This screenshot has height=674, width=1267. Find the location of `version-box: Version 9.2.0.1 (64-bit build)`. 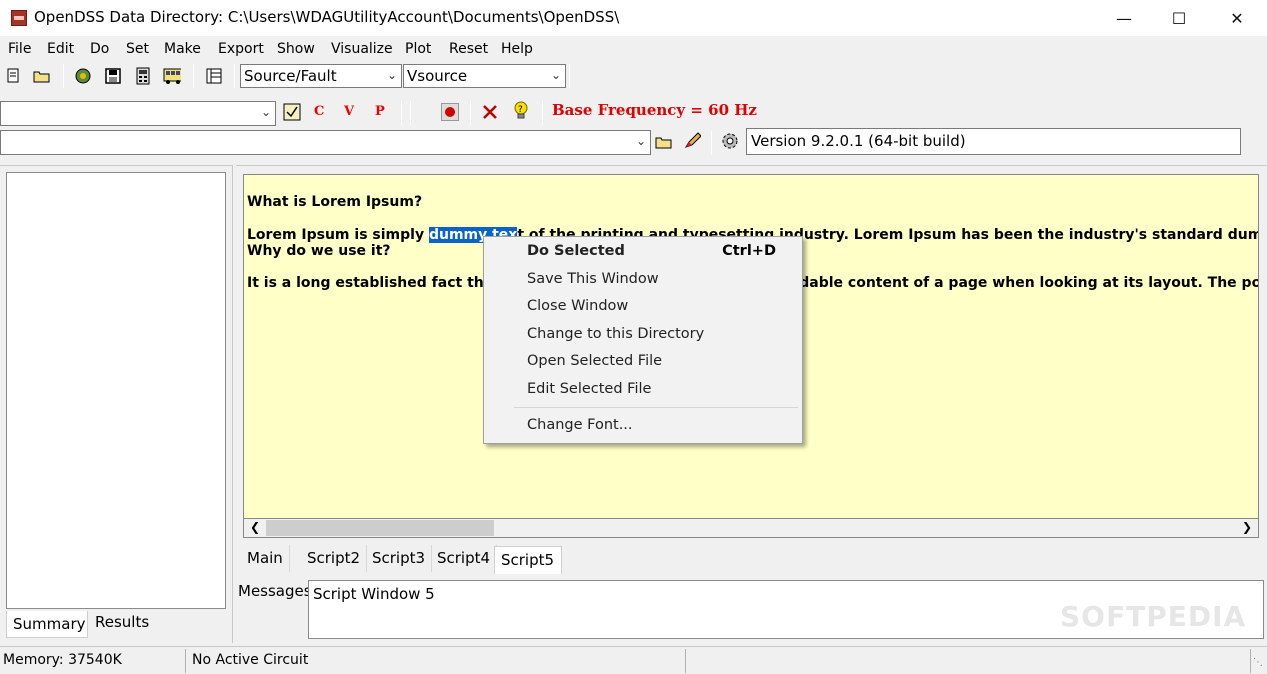

version-box: Version 9.2.0.1 (64-bit build) is located at coordinates (993, 141).